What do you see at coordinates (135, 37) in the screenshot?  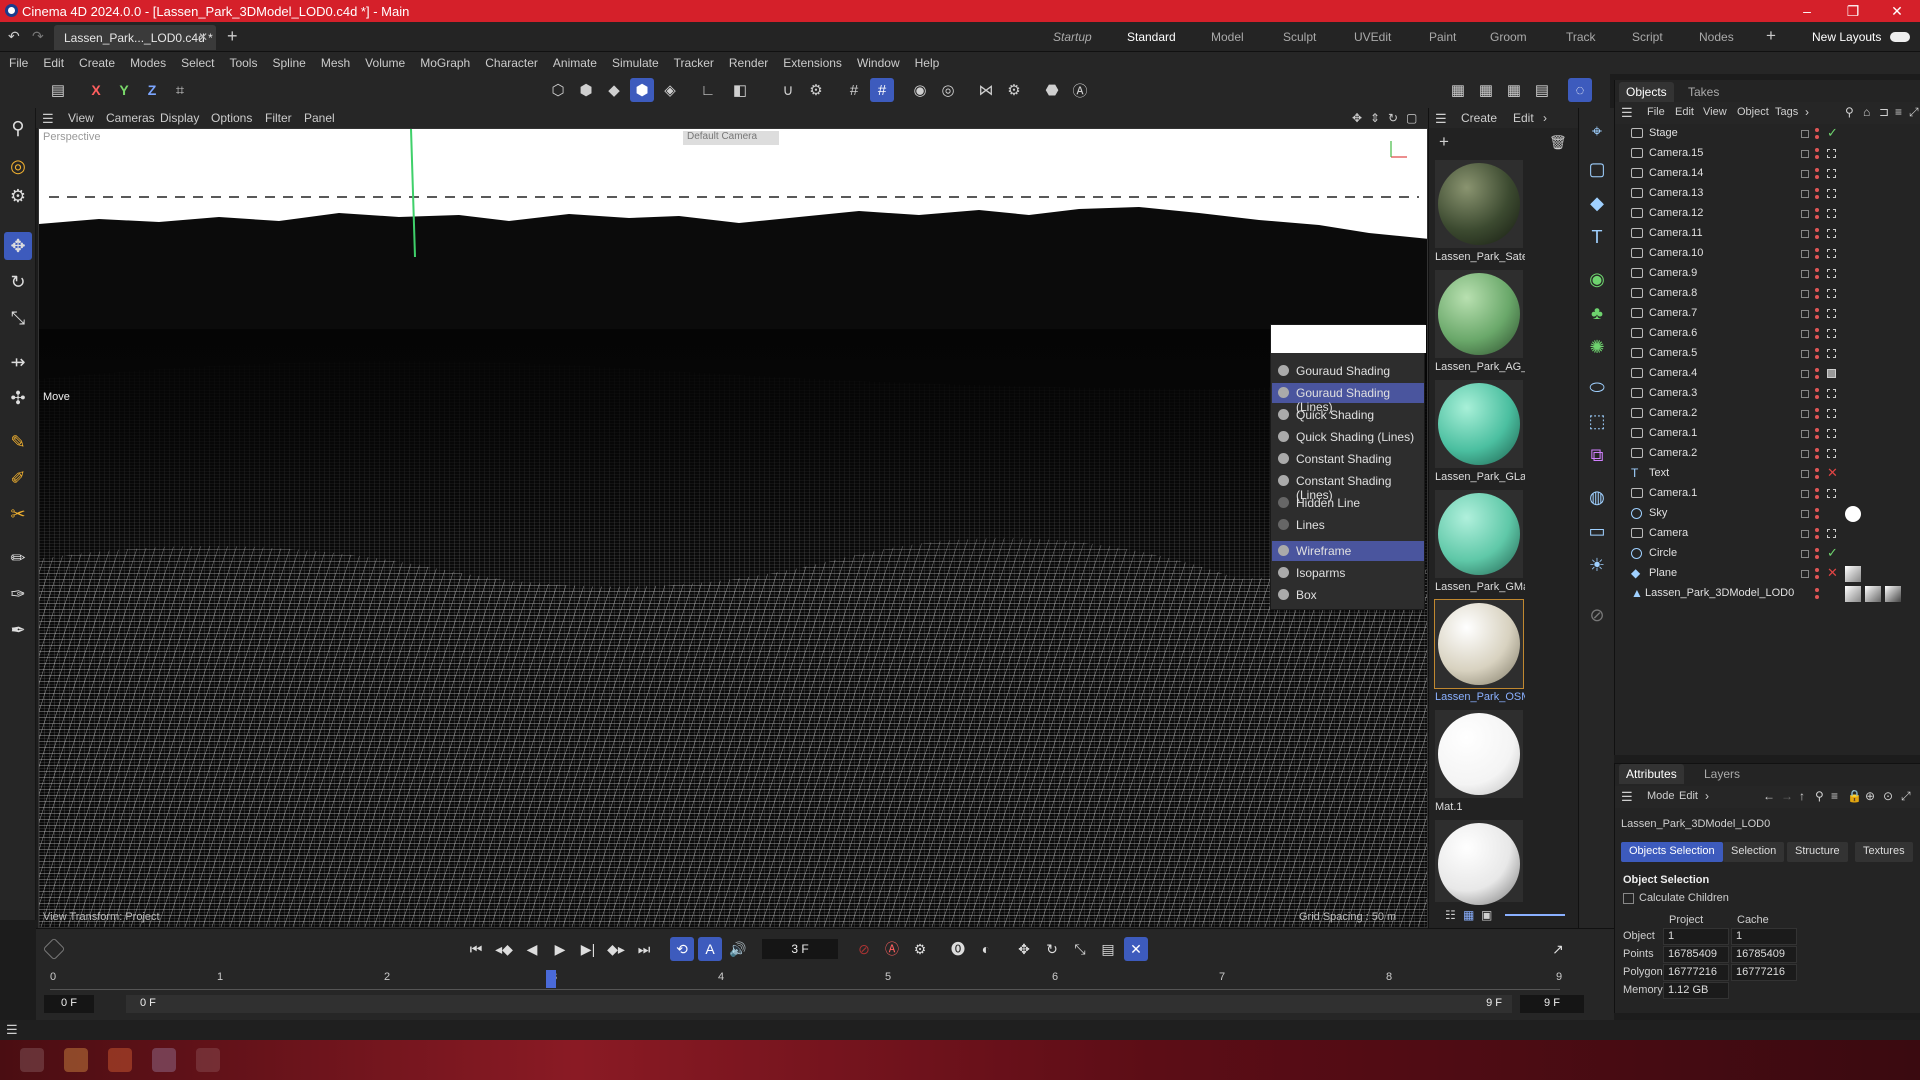 I see `document-tab: Lassen_Park..._LOD0.c4d * ✕` at bounding box center [135, 37].